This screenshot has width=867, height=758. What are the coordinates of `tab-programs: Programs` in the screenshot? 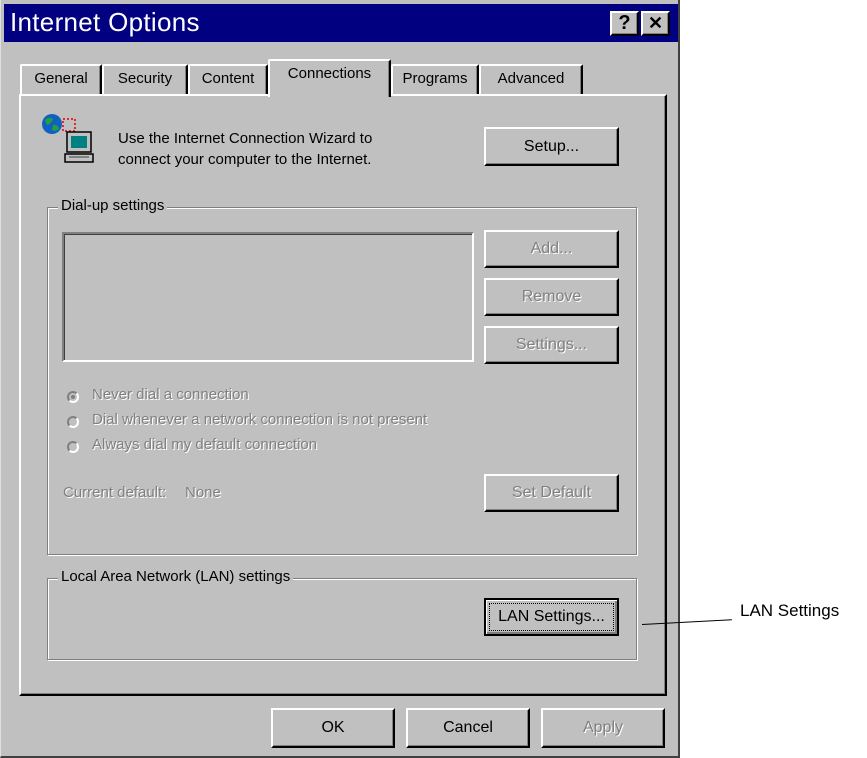 It's located at (435, 79).